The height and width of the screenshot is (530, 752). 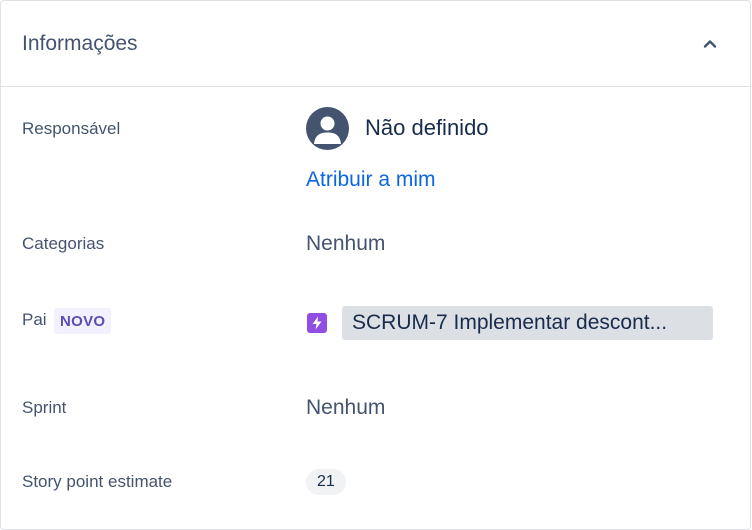 I want to click on sprint-label: Sprint, so click(x=44, y=407).